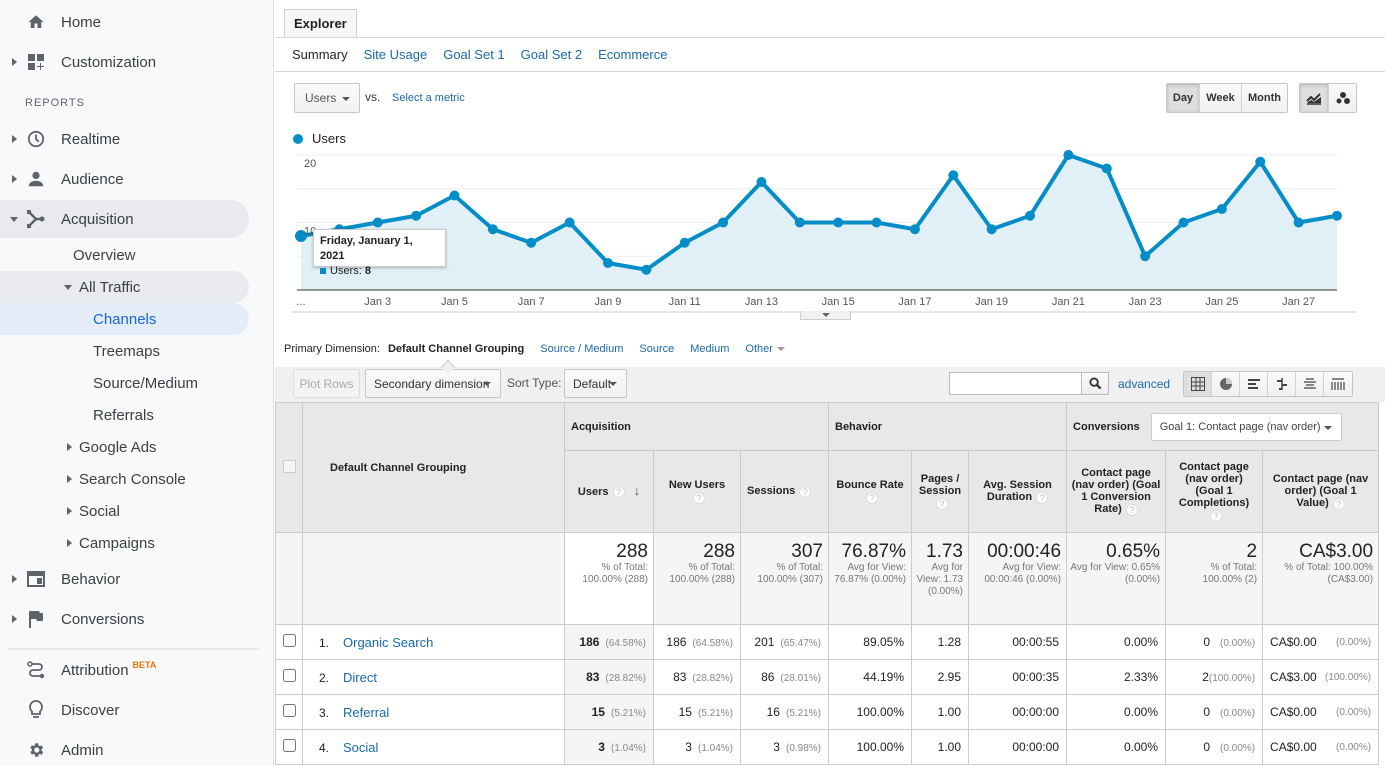 This screenshot has height=768, width=1385. I want to click on sort-type-value: Default, so click(592, 383).